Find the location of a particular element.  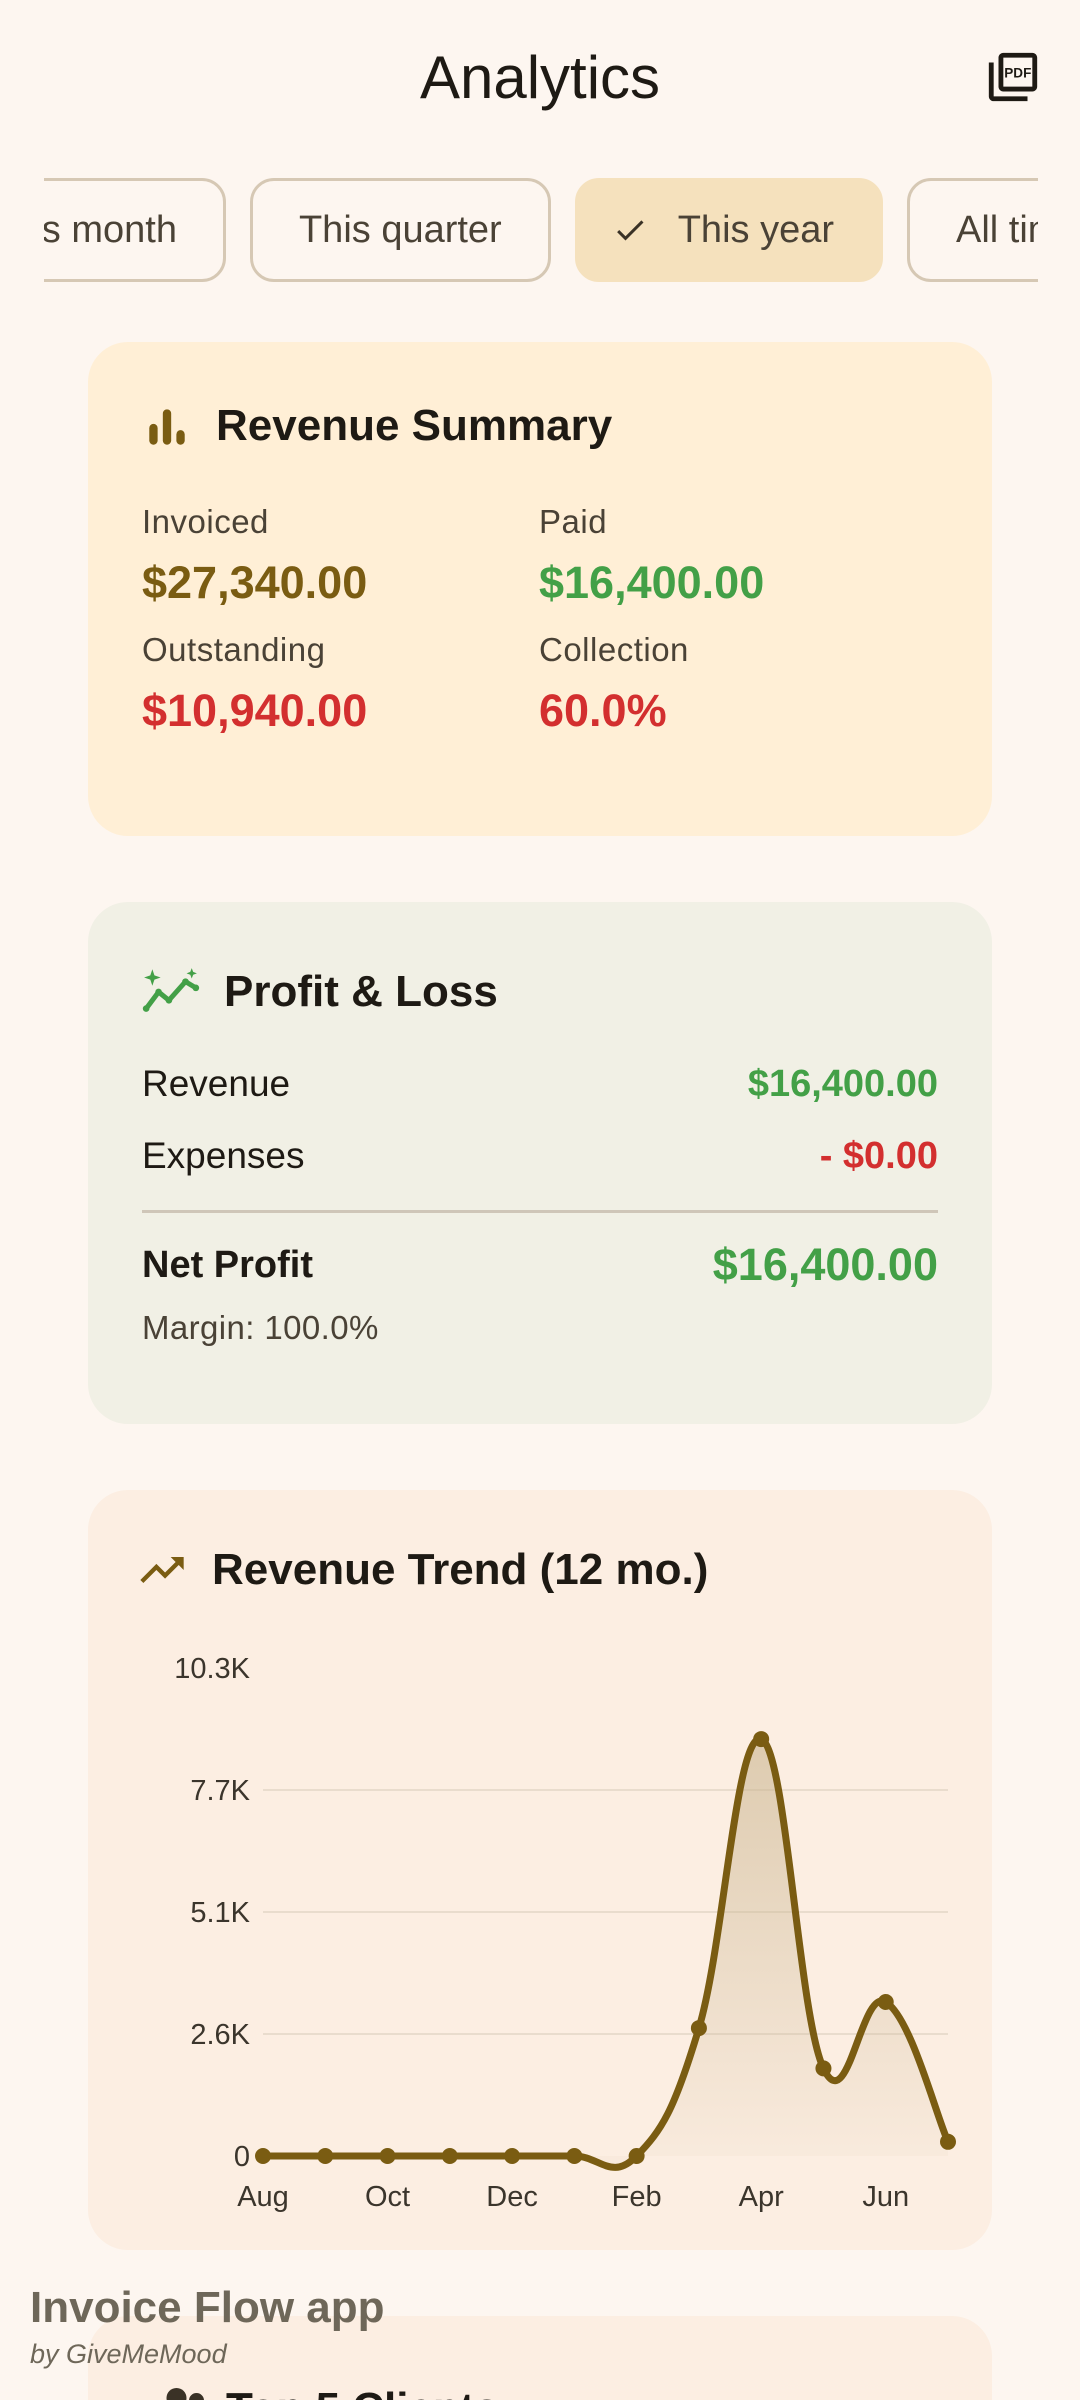

page-title: Analytics is located at coordinates (540, 77).